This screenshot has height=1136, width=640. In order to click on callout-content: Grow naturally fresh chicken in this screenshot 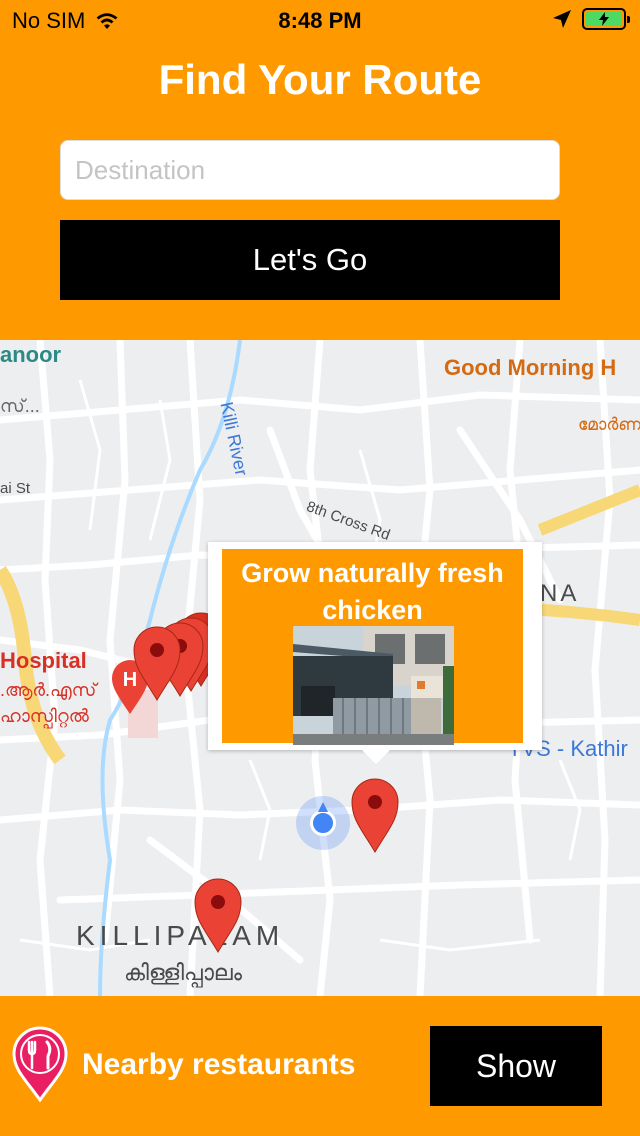, I will do `click(372, 647)`.